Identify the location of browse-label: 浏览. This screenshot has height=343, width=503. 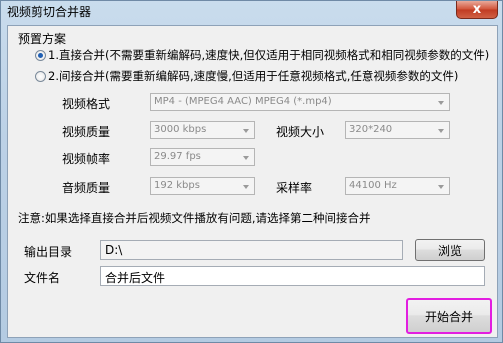
(449, 250).